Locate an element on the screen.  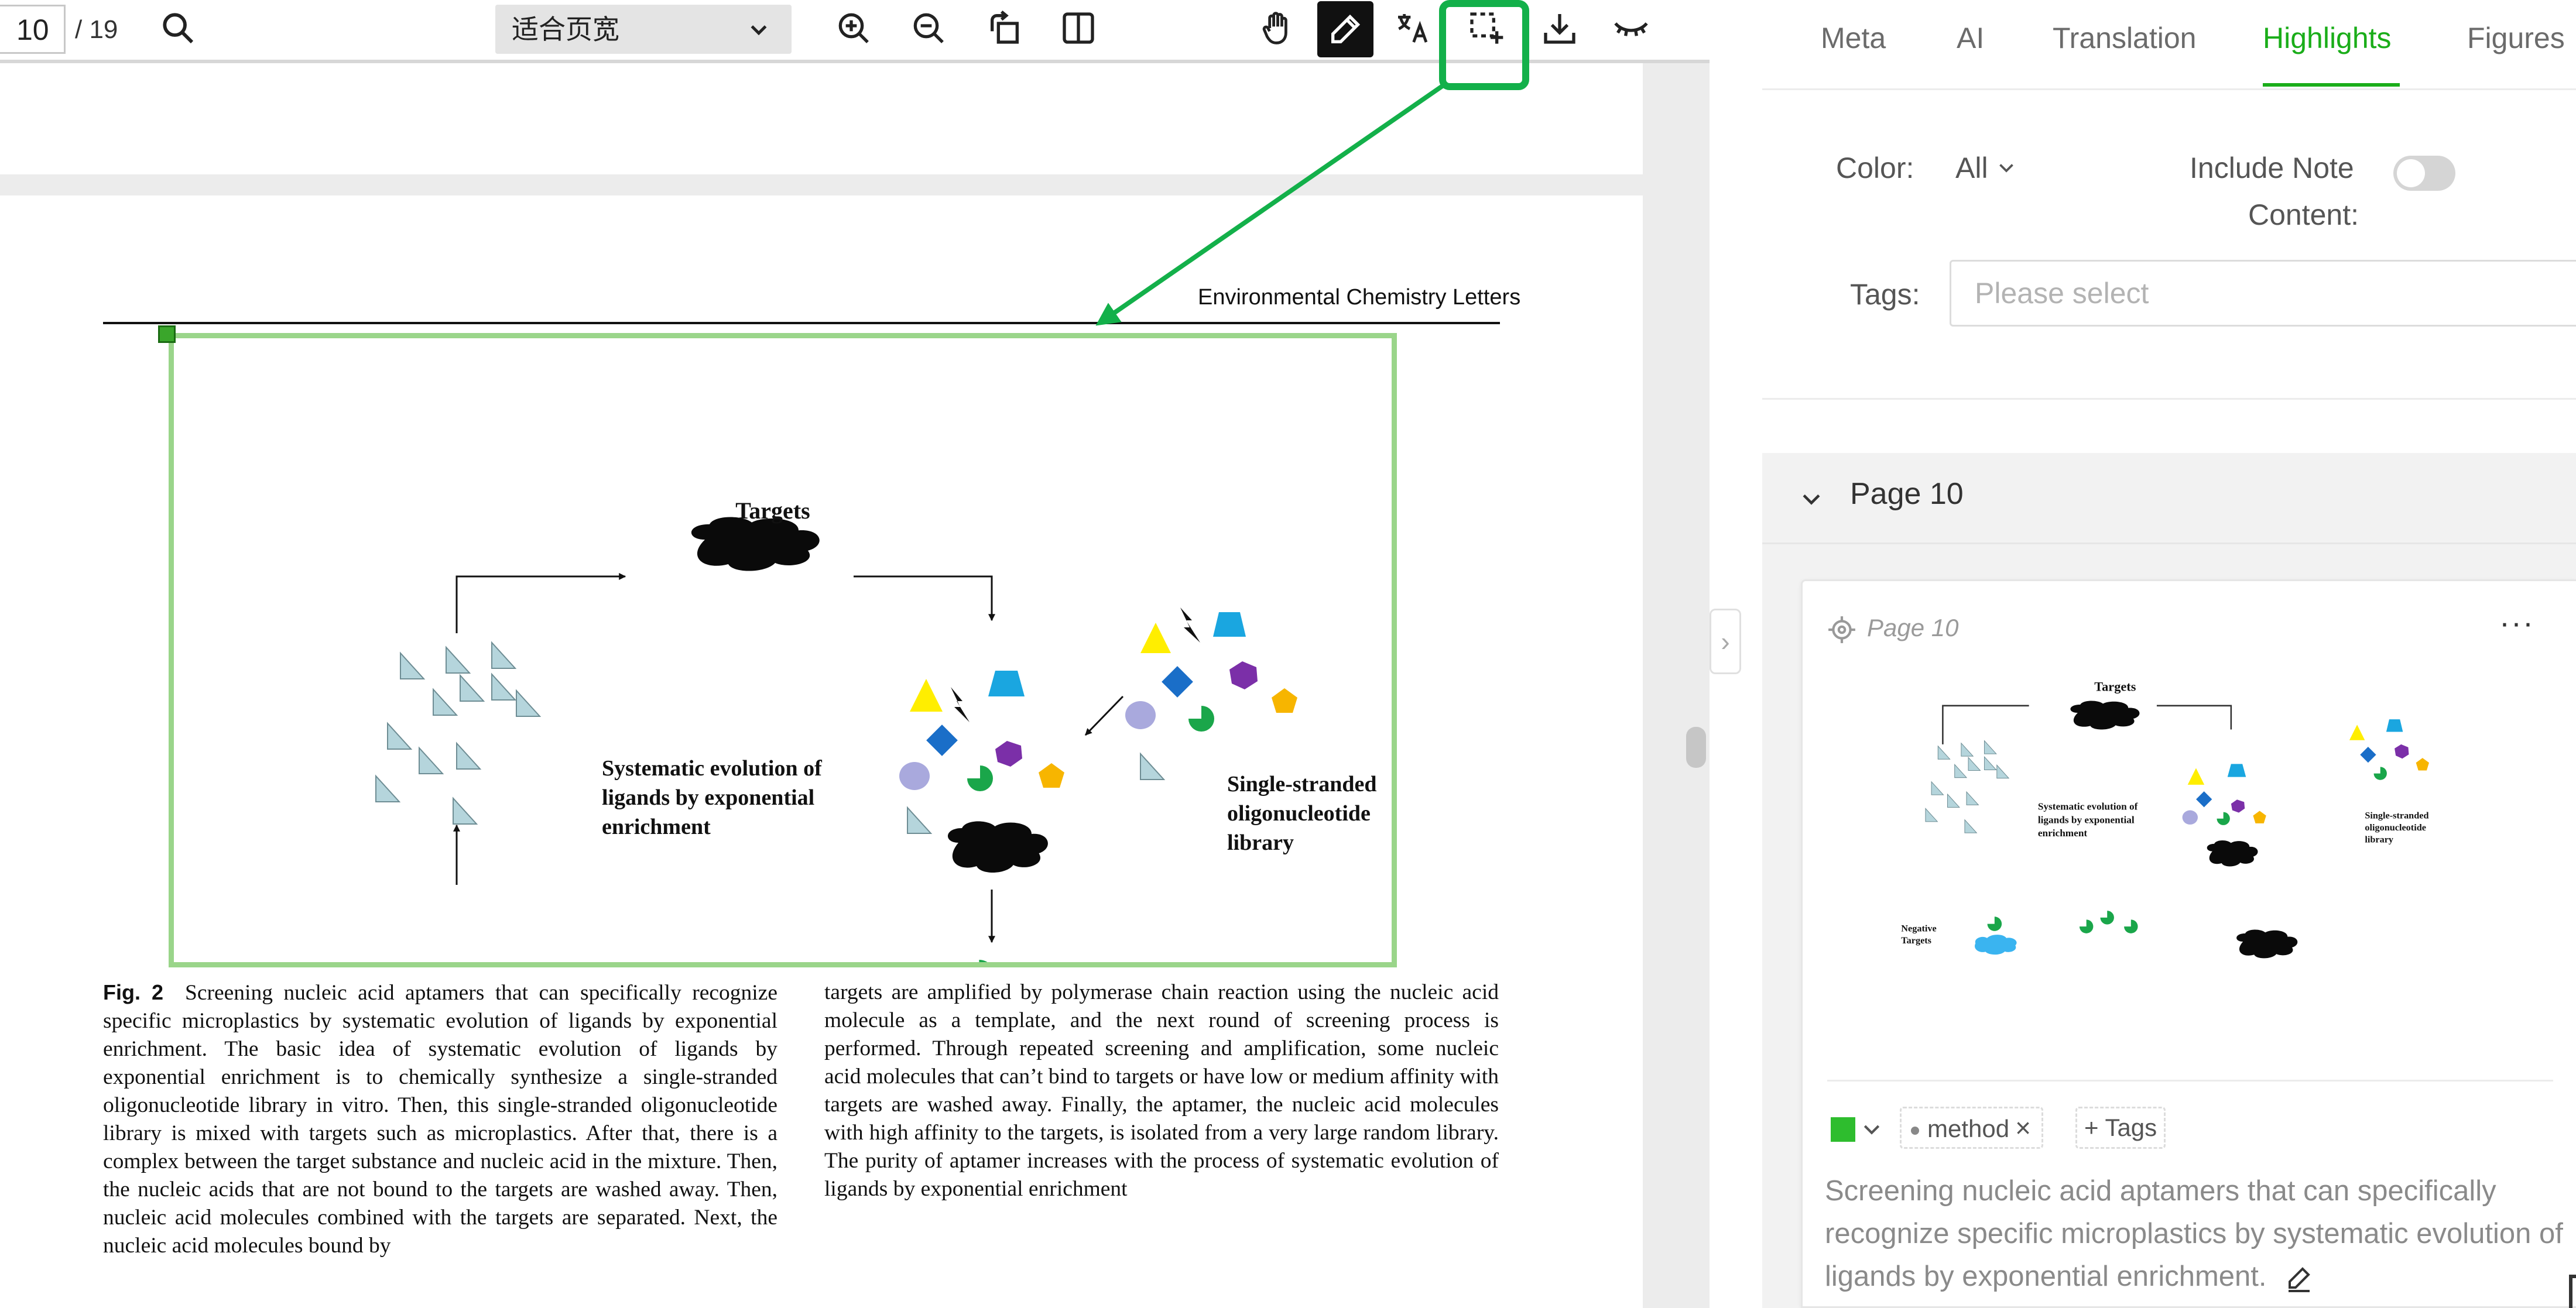
highlight-group-header: Page 10 is located at coordinates (2169, 498).